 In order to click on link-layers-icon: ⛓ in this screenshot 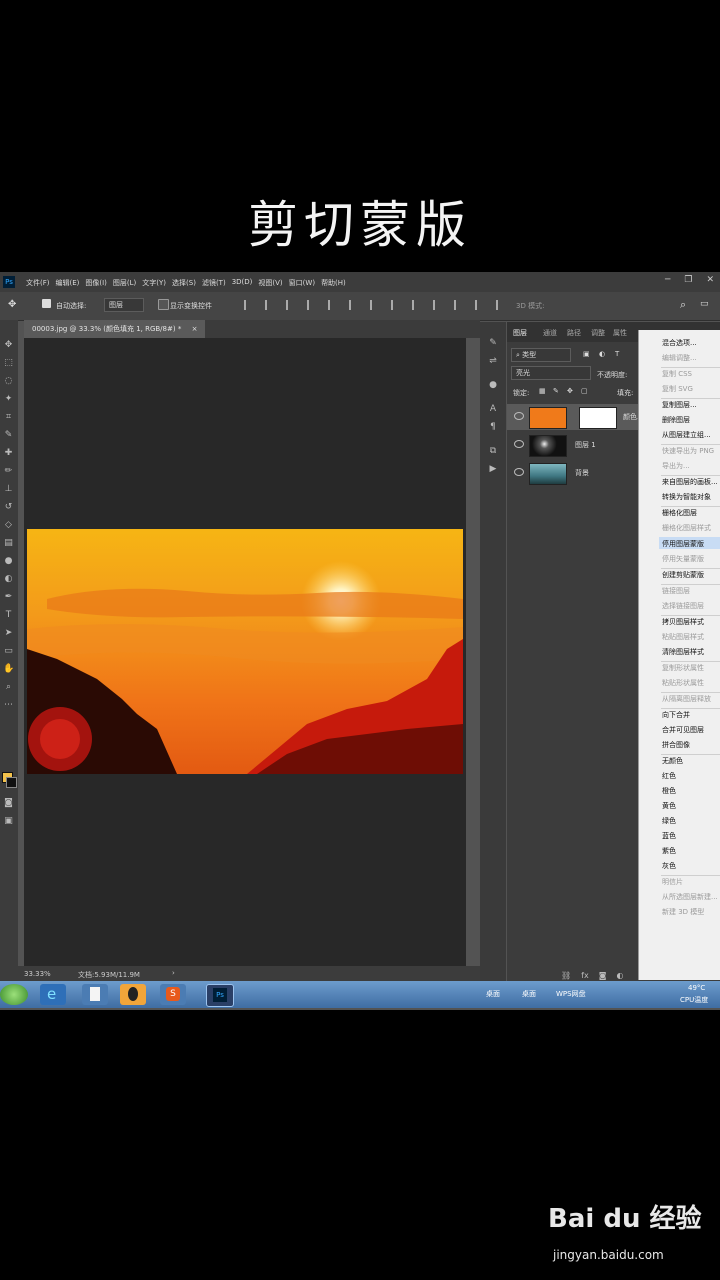, I will do `click(566, 975)`.